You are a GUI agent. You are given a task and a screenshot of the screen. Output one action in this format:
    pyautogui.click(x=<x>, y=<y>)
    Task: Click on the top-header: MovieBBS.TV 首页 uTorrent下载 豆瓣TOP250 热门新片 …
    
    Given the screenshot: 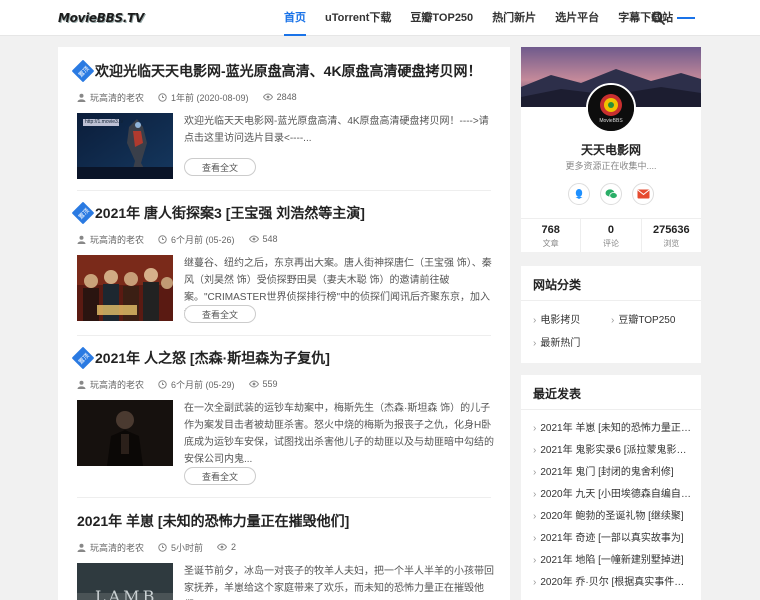 What is the action you would take?
    pyautogui.click(x=380, y=18)
    